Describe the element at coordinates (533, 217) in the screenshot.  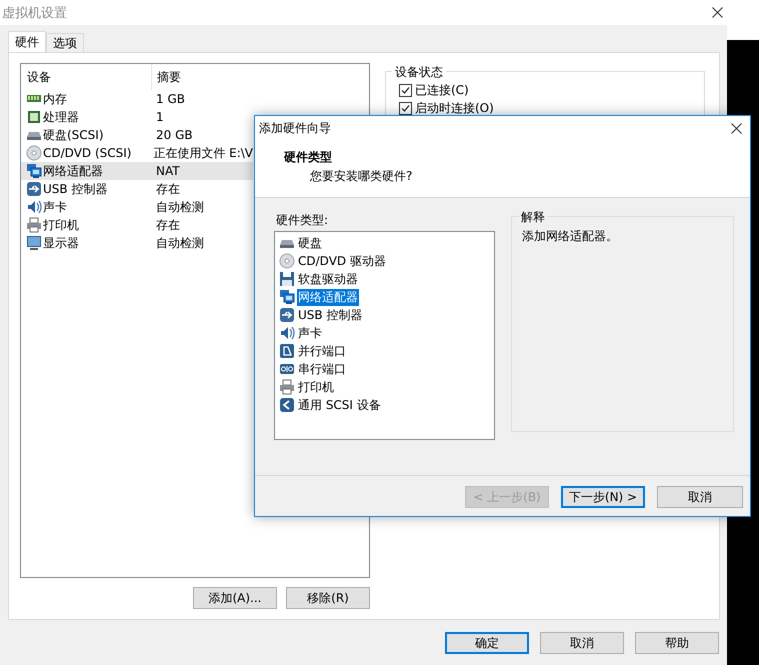
I see `group-title: 解释` at that location.